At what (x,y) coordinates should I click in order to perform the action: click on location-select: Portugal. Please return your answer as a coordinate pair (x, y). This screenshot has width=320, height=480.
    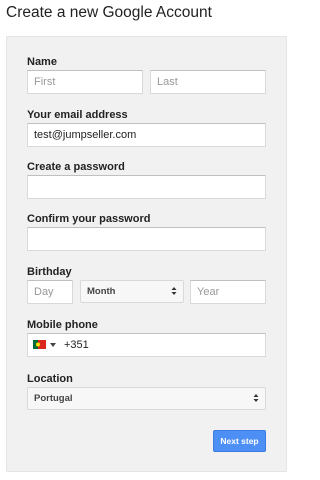
    Looking at the image, I should click on (146, 398).